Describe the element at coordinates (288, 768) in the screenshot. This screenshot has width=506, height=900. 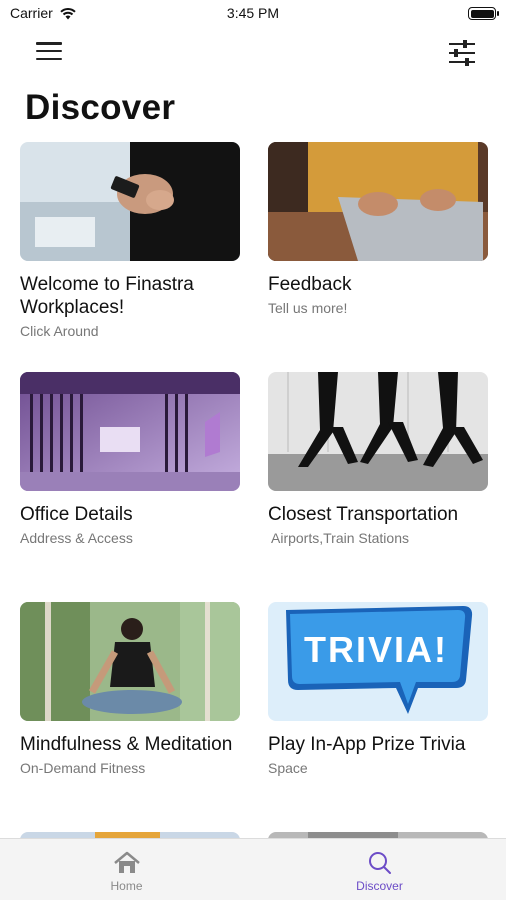
I see `card-subtitle: Space` at that location.